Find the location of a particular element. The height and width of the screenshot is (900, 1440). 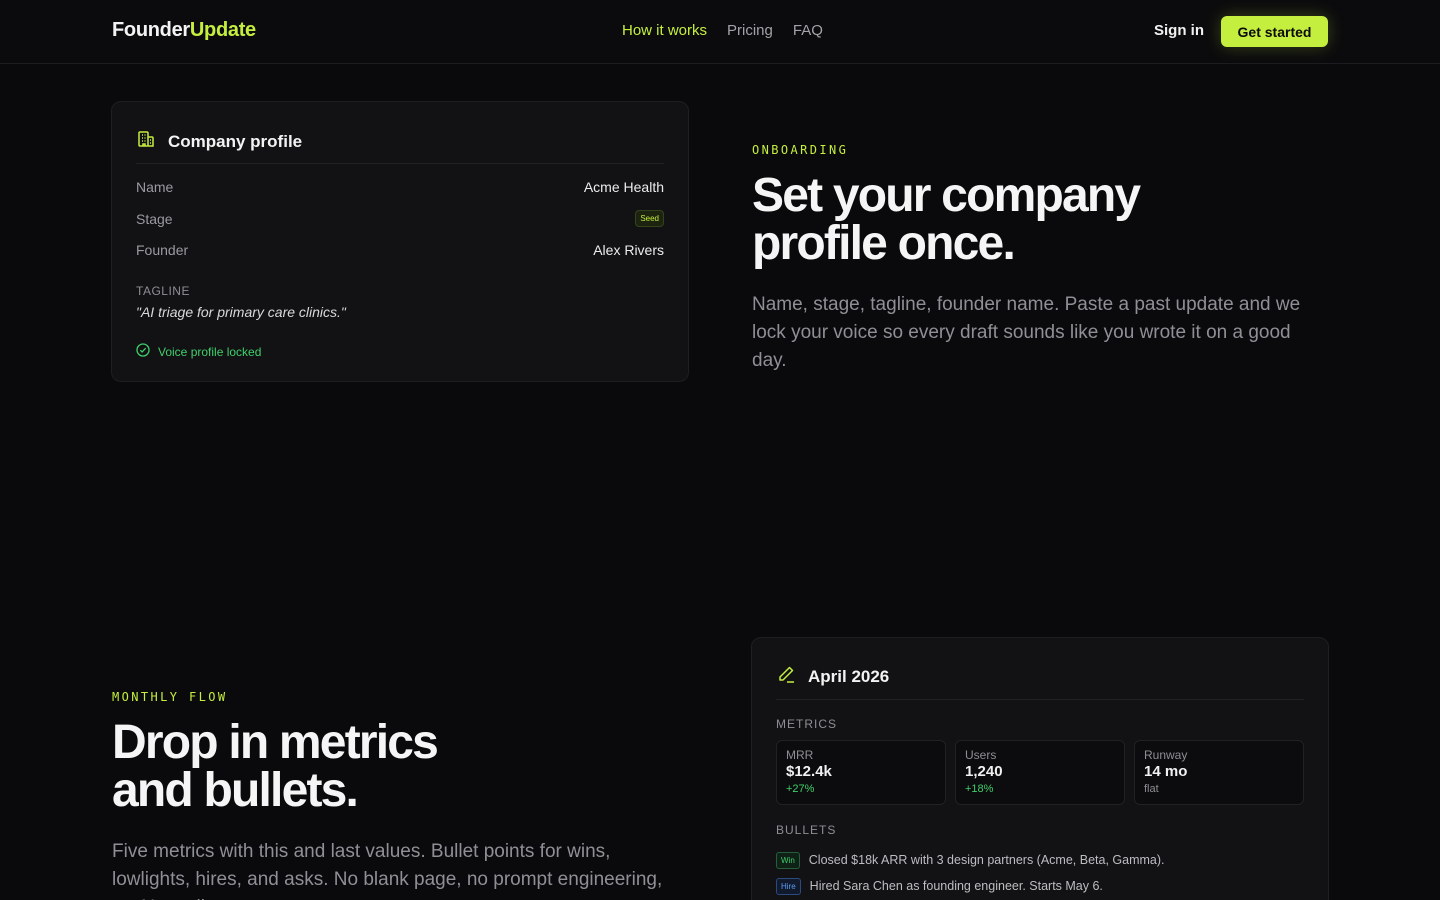

win-tag: Win is located at coordinates (788, 860).